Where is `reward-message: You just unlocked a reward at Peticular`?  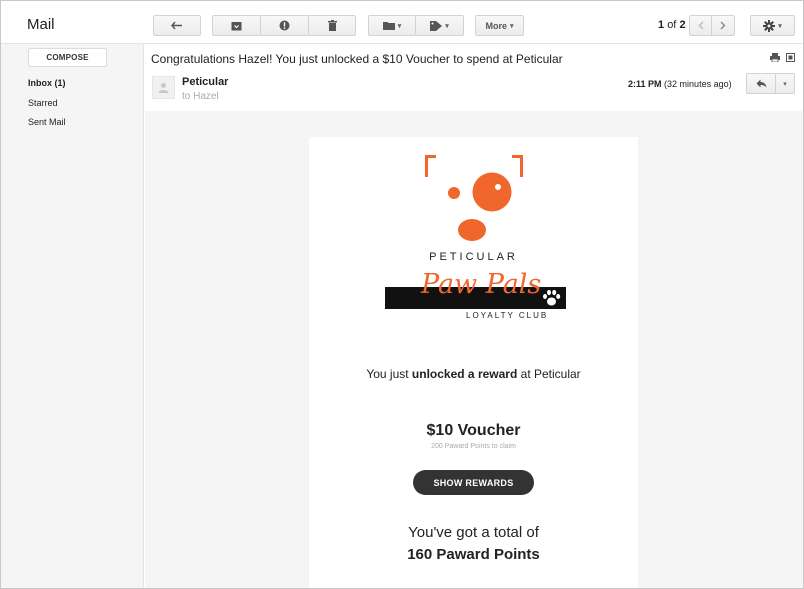 reward-message: You just unlocked a reward at Peticular is located at coordinates (473, 374).